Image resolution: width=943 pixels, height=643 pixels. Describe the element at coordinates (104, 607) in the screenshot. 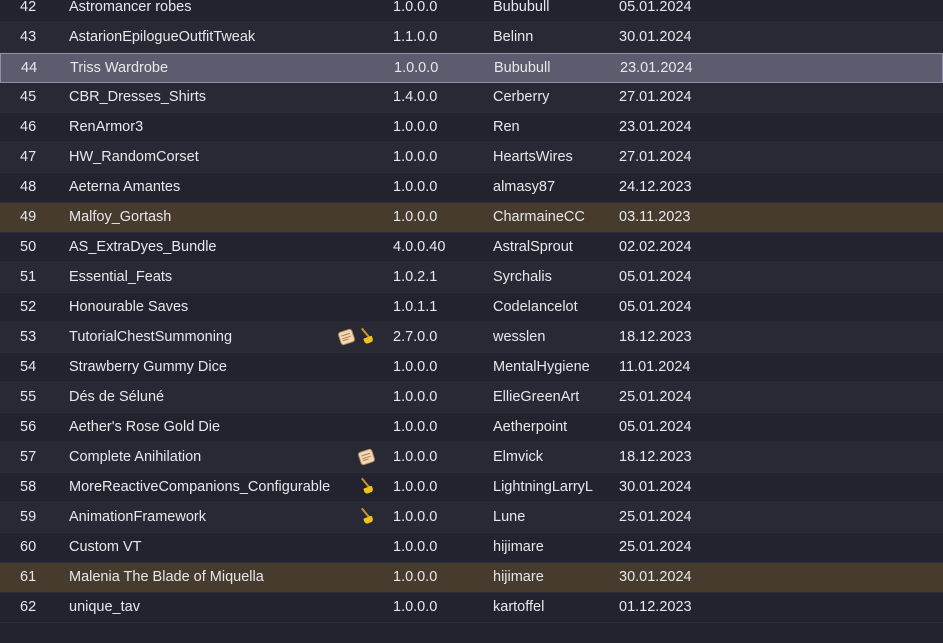

I see `mod-name: unique_tav` at that location.